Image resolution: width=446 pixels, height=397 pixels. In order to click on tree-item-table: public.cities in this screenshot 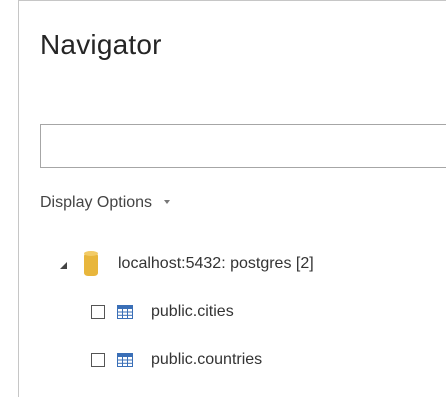, I will do `click(162, 312)`.